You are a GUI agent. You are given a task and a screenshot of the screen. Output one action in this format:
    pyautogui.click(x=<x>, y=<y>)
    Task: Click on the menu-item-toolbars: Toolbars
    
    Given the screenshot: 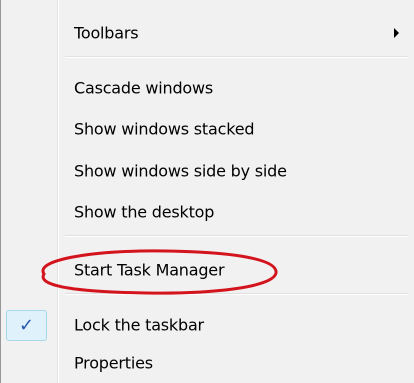 What is the action you would take?
    pyautogui.click(x=207, y=33)
    